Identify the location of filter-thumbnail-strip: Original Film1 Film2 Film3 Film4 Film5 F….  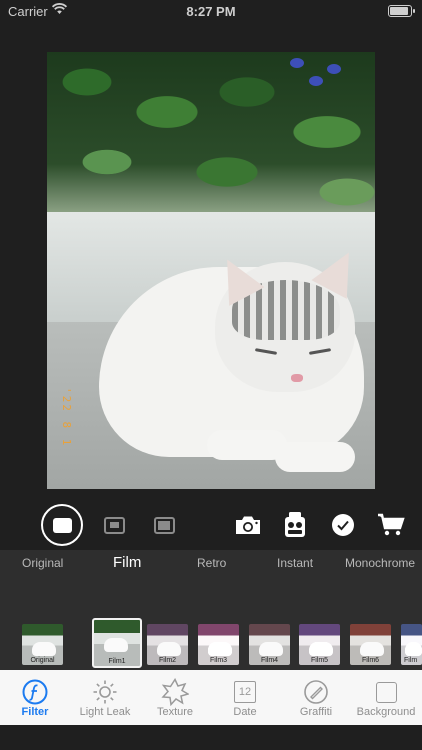
(211, 644).